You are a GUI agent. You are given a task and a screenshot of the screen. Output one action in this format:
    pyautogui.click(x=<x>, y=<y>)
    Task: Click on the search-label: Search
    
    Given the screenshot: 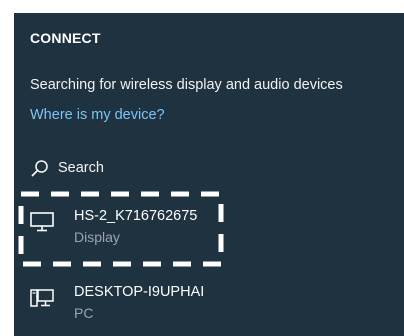 What is the action you would take?
    pyautogui.click(x=81, y=168)
    